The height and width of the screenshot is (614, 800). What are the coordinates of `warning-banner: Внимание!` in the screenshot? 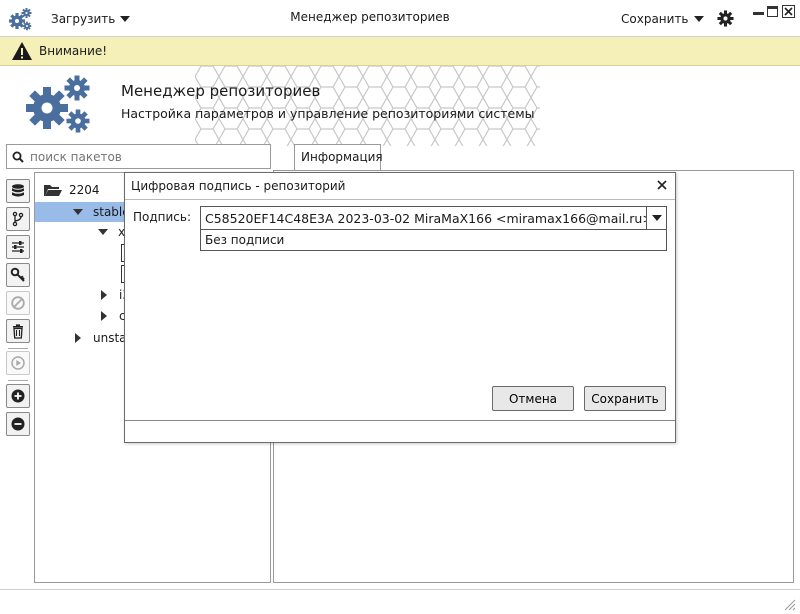 It's located at (400, 51).